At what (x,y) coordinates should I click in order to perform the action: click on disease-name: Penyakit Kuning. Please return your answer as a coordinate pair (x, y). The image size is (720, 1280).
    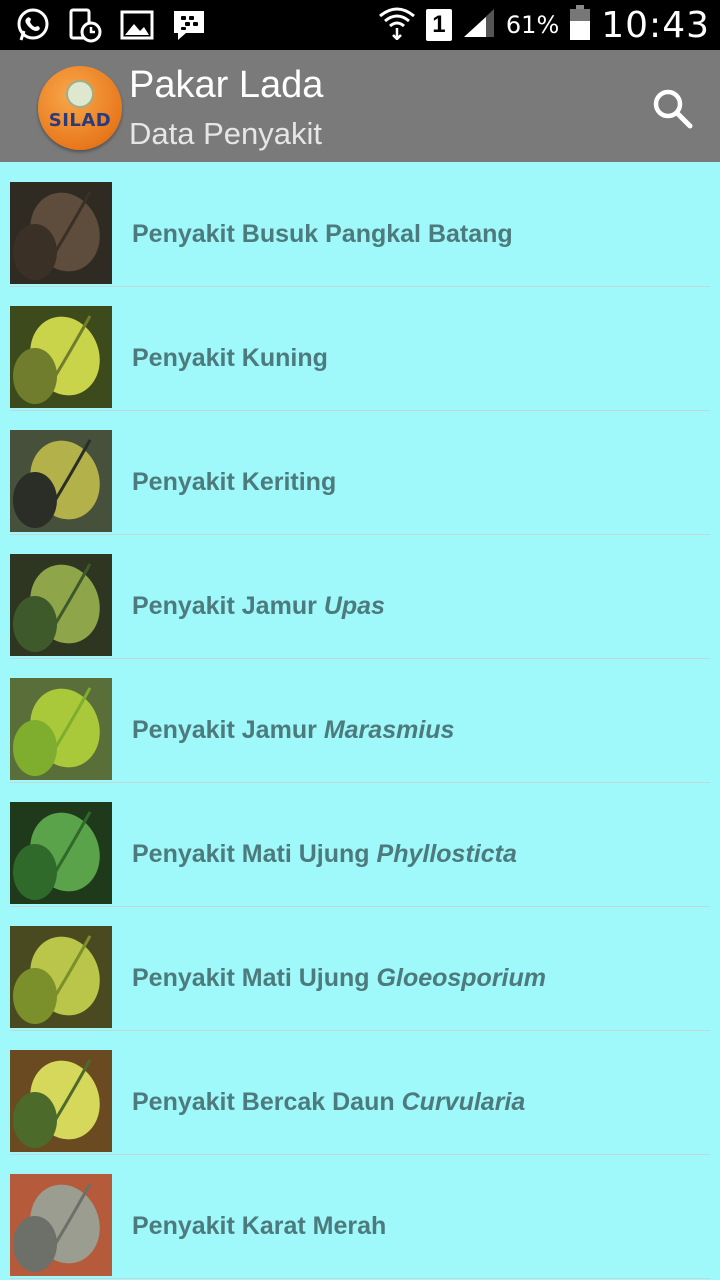
    Looking at the image, I should click on (230, 348).